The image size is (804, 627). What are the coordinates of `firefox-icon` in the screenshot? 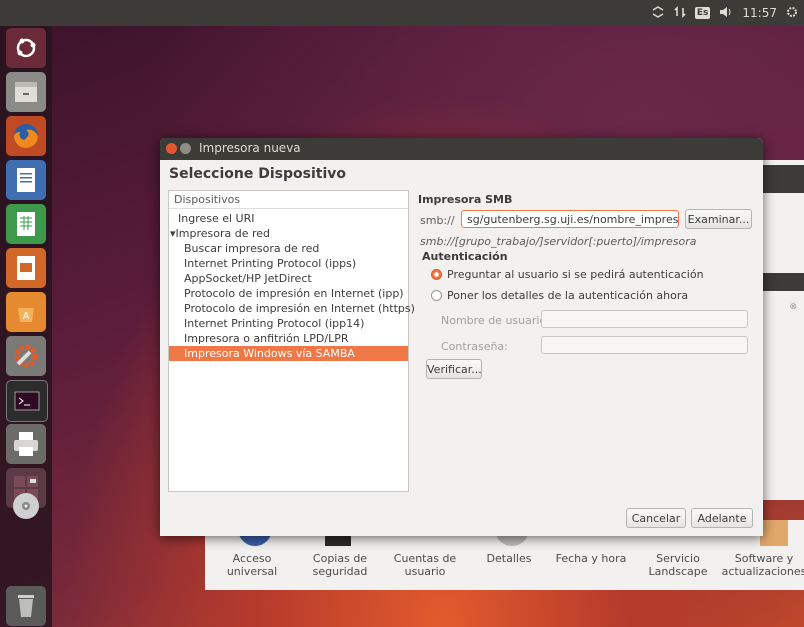 It's located at (26, 136).